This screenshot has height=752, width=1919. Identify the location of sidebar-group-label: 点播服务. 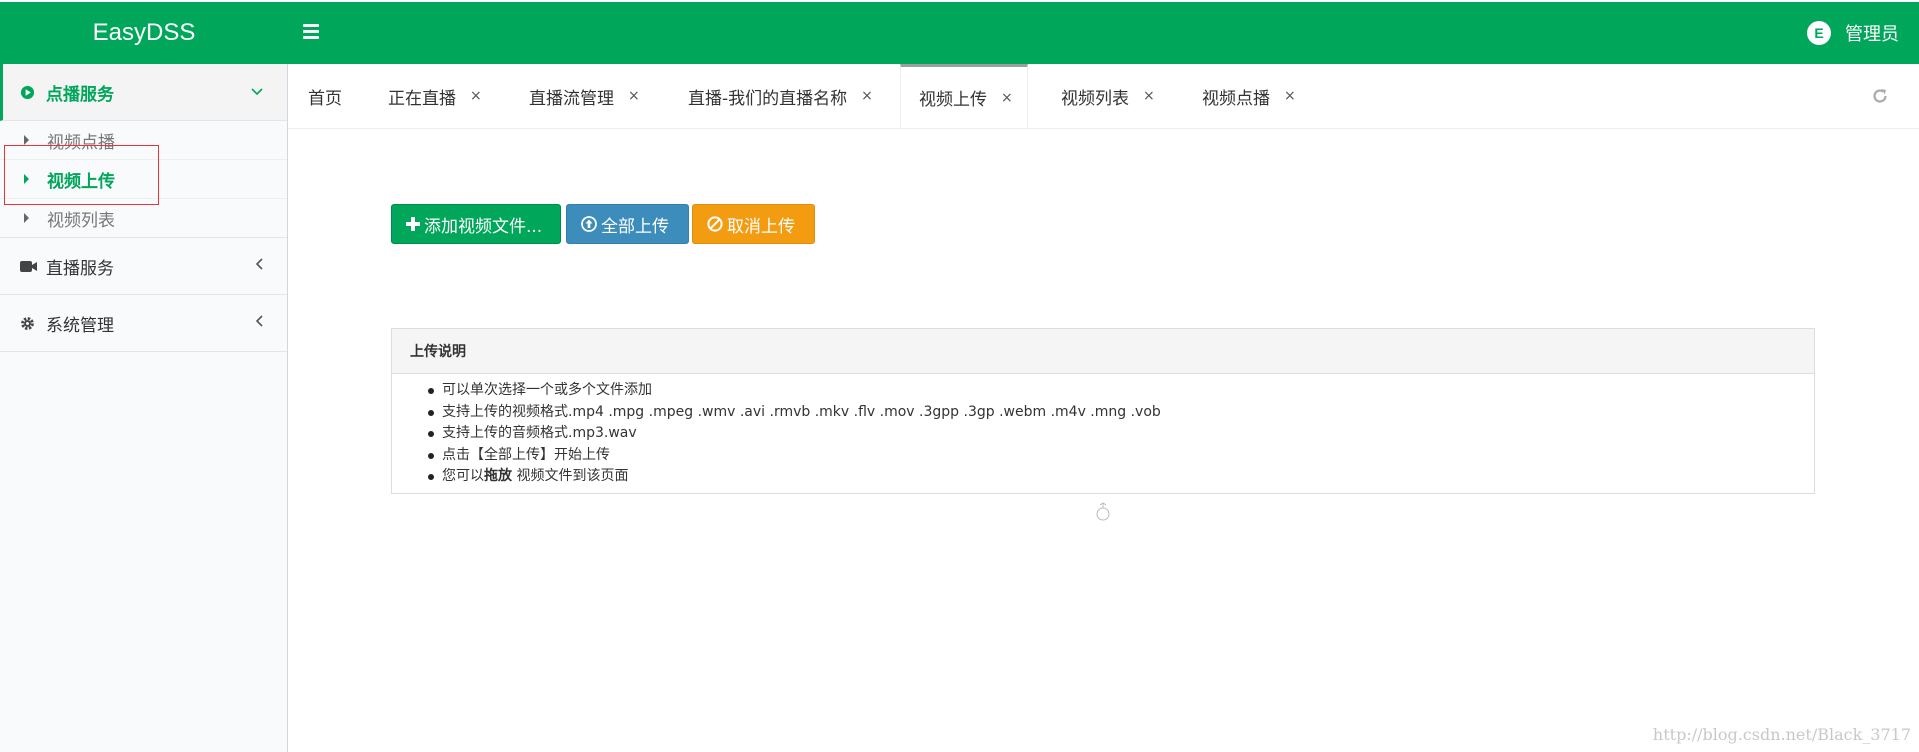
(80, 94).